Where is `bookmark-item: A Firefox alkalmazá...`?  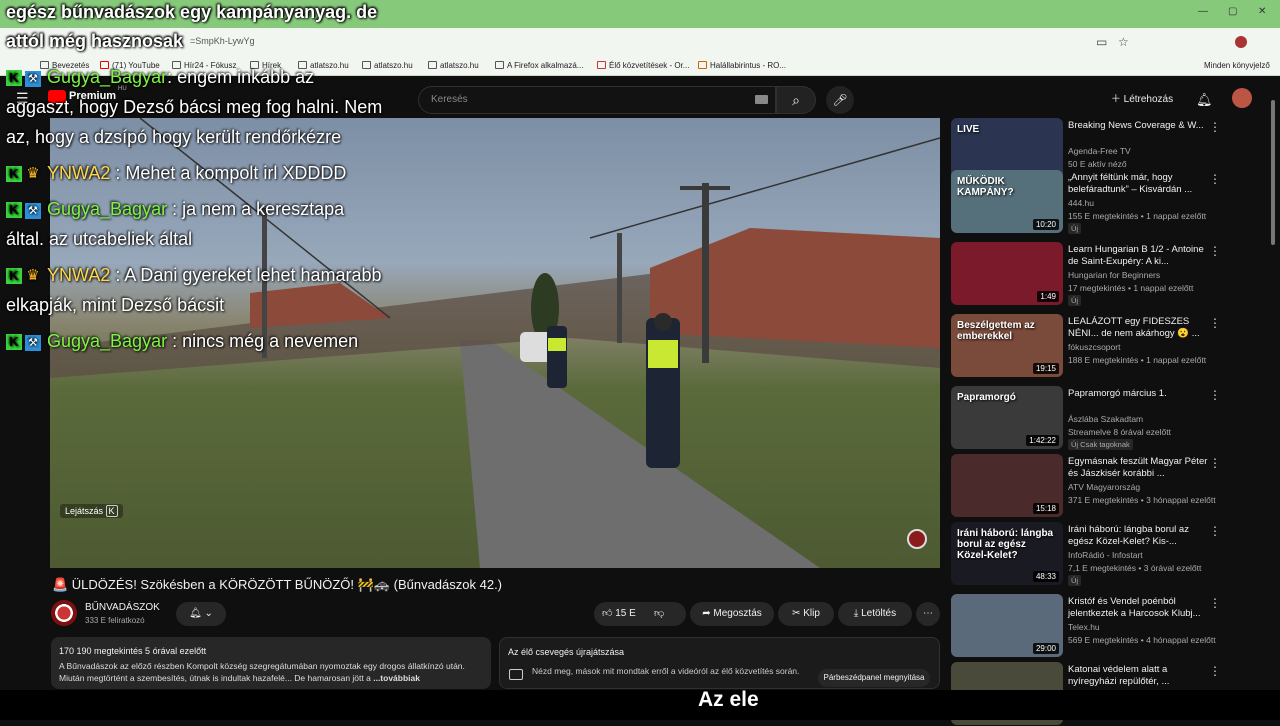 bookmark-item: A Firefox alkalmazá... is located at coordinates (539, 65).